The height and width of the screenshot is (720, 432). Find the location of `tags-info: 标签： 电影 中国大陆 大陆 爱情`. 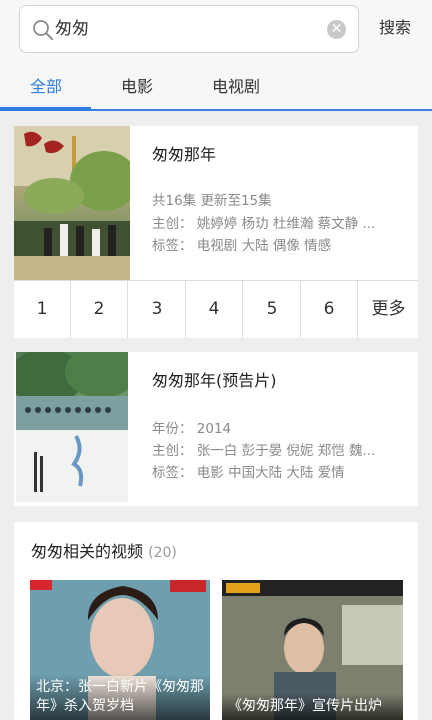

tags-info: 标签： 电影 中国大陆 大陆 爱情 is located at coordinates (248, 473).